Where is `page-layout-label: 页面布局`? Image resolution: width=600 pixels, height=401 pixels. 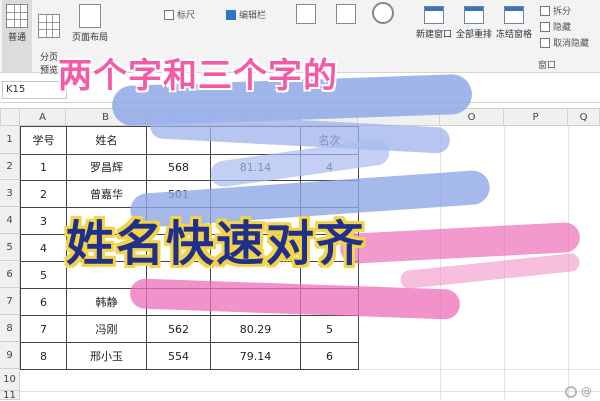 page-layout-label: 页面布局 is located at coordinates (89, 38).